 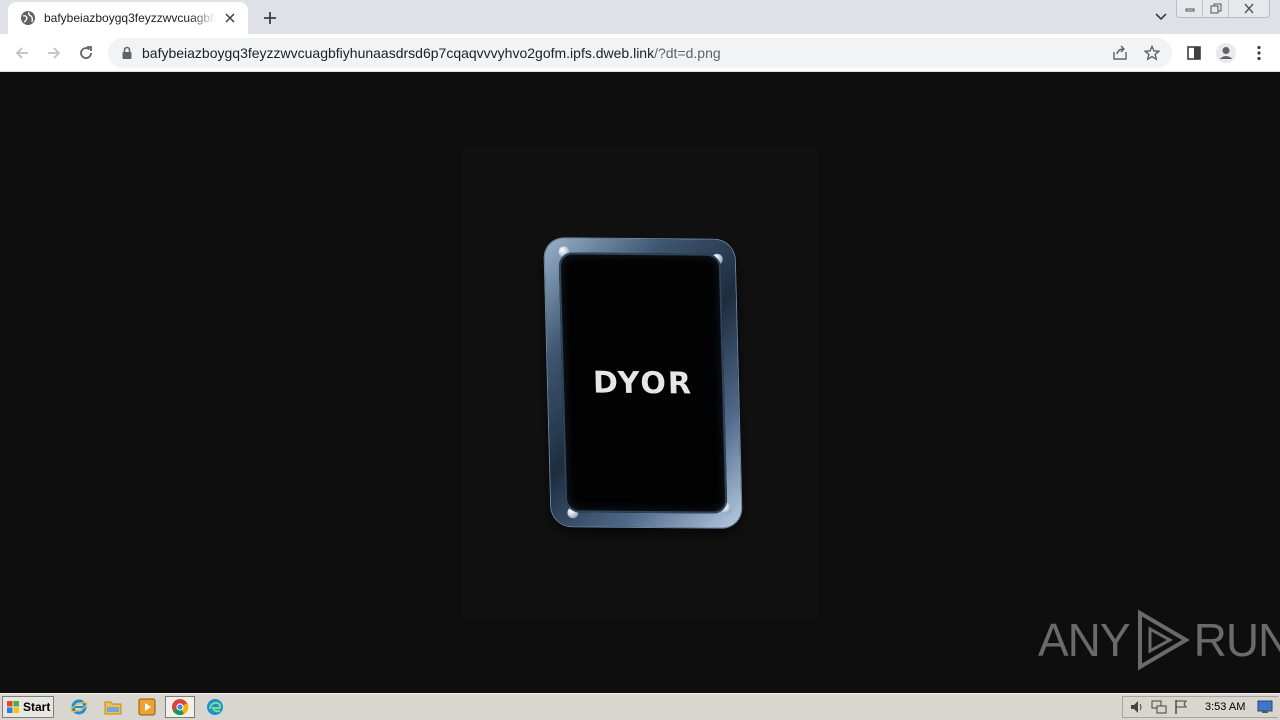 I want to click on reload-button, so click(x=86, y=53).